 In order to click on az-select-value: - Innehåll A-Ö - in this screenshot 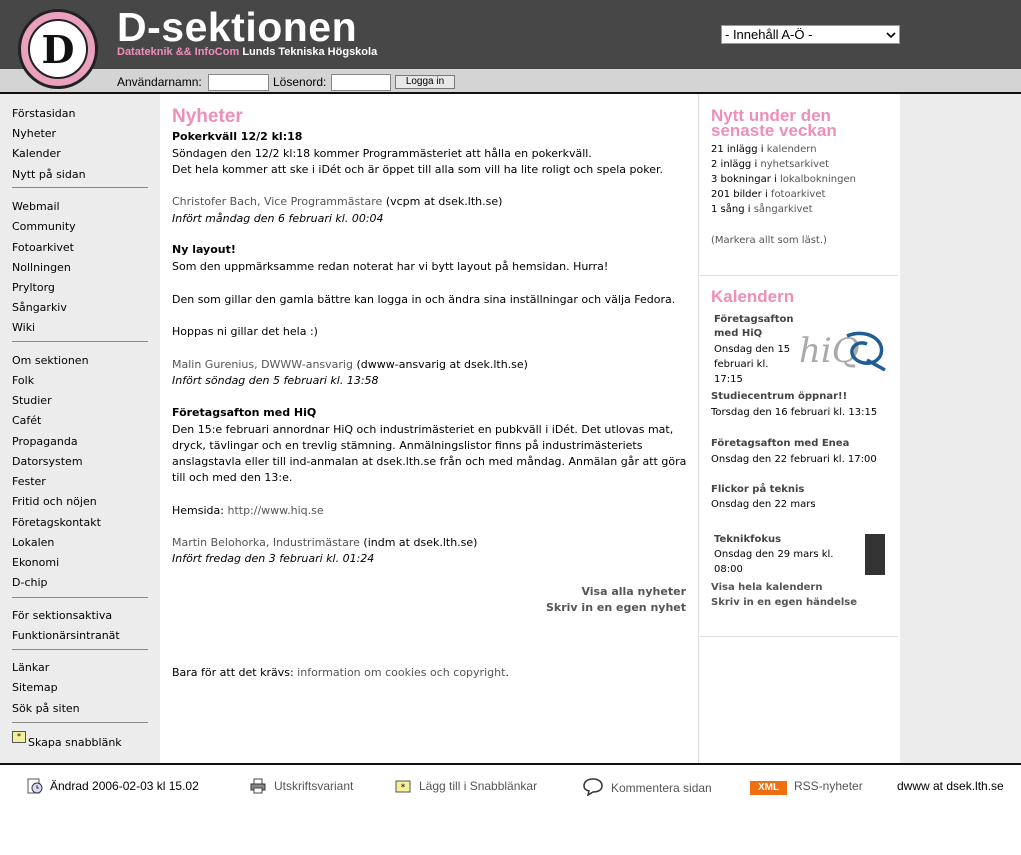, I will do `click(769, 34)`.